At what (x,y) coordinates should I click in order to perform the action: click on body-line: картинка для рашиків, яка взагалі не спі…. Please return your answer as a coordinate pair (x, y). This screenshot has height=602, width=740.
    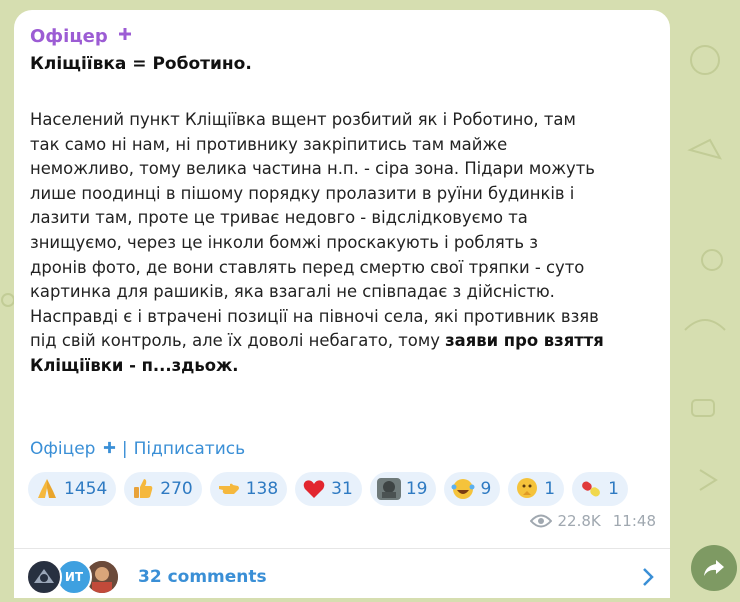
    Looking at the image, I should click on (292, 292).